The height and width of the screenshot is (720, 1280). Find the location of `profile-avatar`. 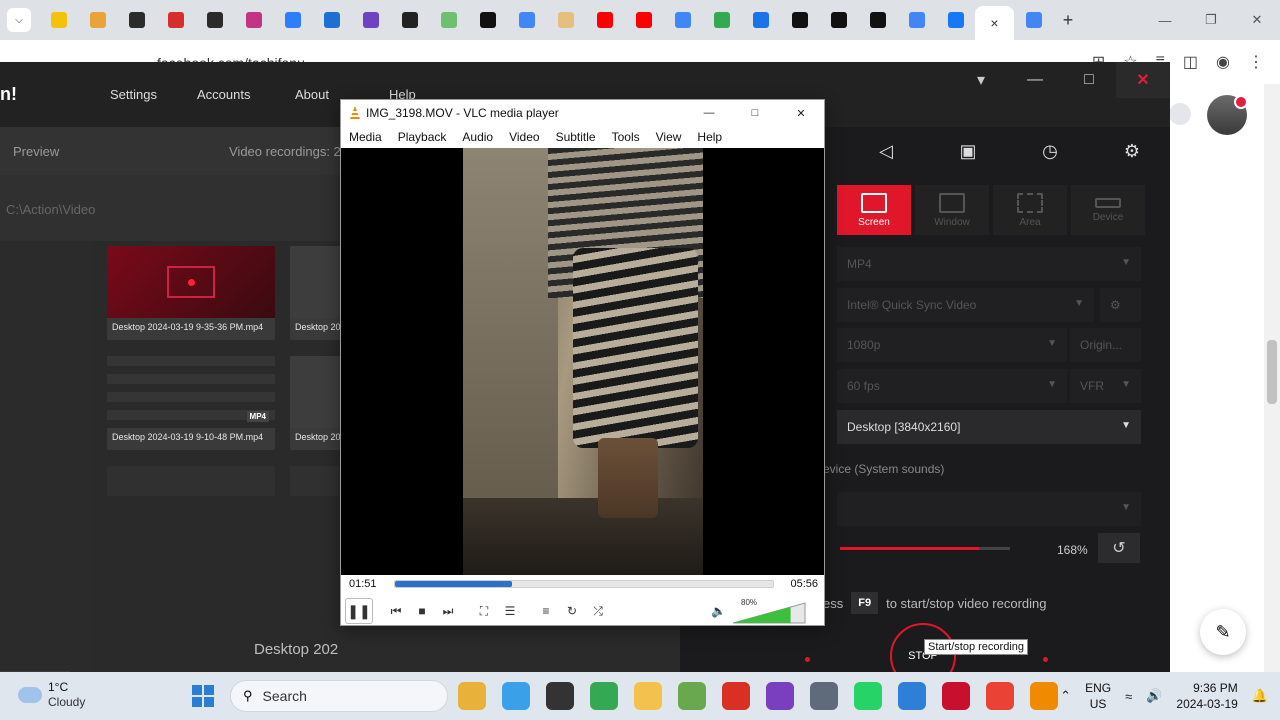

profile-avatar is located at coordinates (1227, 115).